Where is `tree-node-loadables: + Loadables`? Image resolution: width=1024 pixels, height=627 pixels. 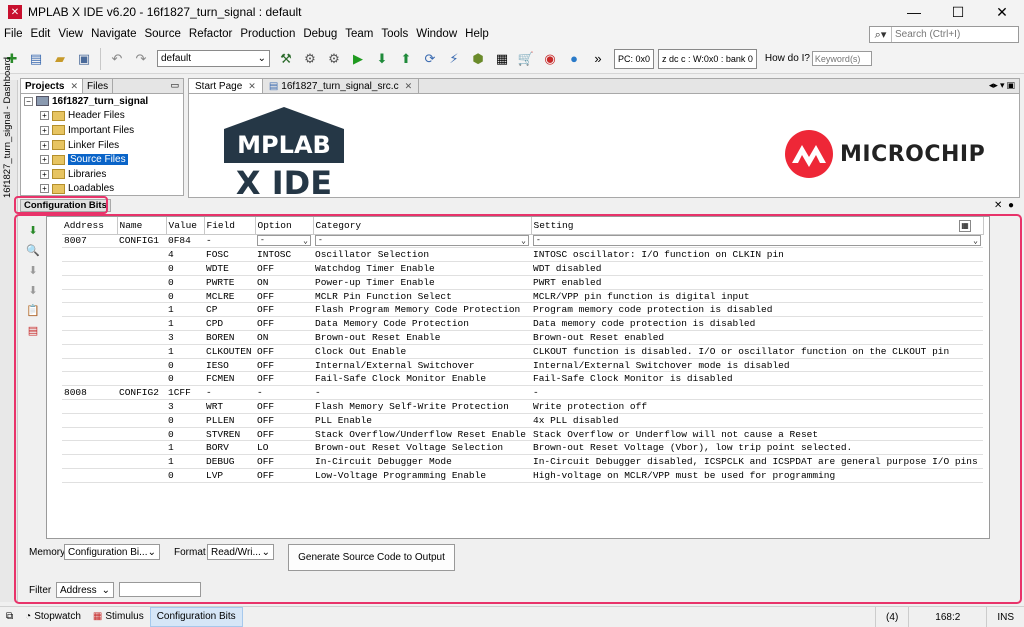
tree-node-loadables: + Loadables is located at coordinates (103, 189).